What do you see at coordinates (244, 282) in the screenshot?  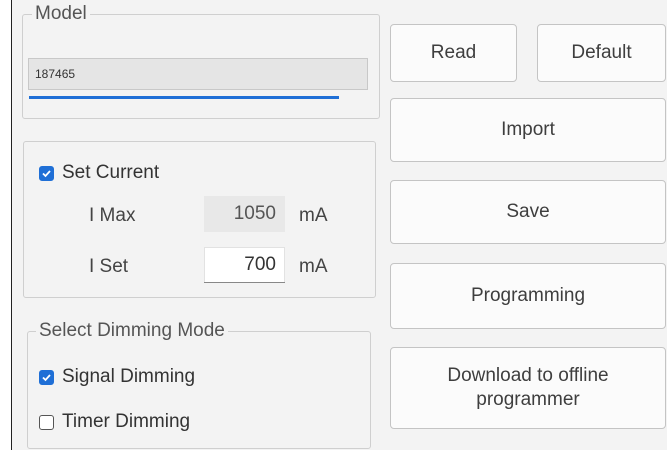 I see `iset-field-underline` at bounding box center [244, 282].